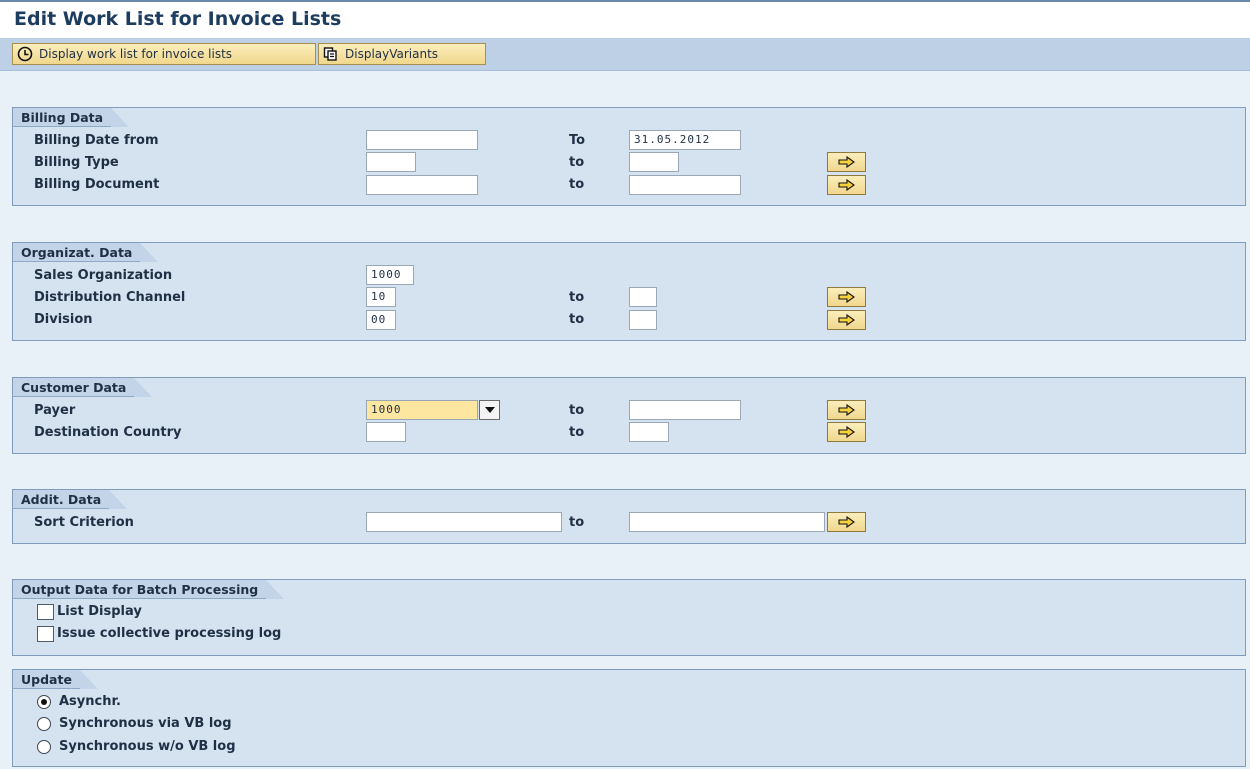 The height and width of the screenshot is (769, 1250). I want to click on billing-document-label: Billing Document, so click(97, 184).